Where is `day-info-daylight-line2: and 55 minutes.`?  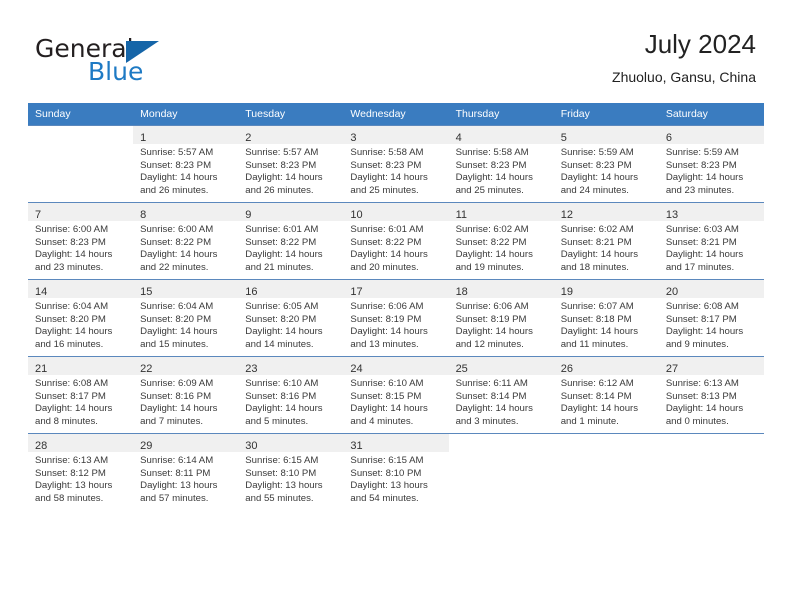 day-info-daylight-line2: and 55 minutes. is located at coordinates (279, 498).